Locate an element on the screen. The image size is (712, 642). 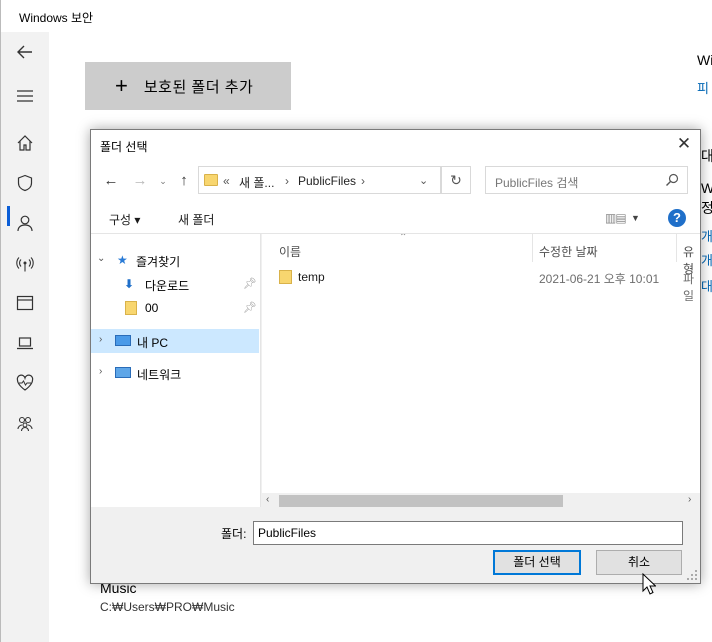
add-protected-folder-button: + 보호된 폴더 추가 is located at coordinates (188, 86).